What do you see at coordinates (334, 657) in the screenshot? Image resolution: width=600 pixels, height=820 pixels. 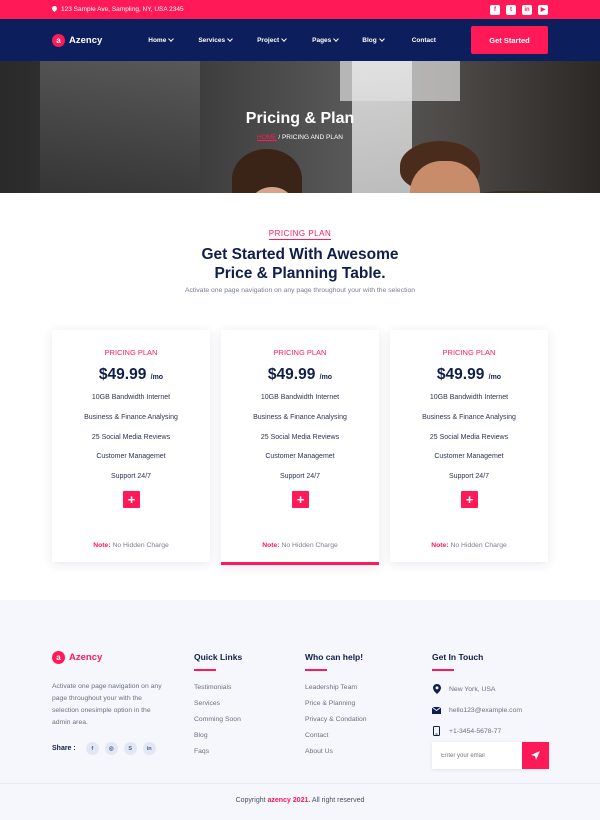 I see `footer-column-title: Who can help!` at bounding box center [334, 657].